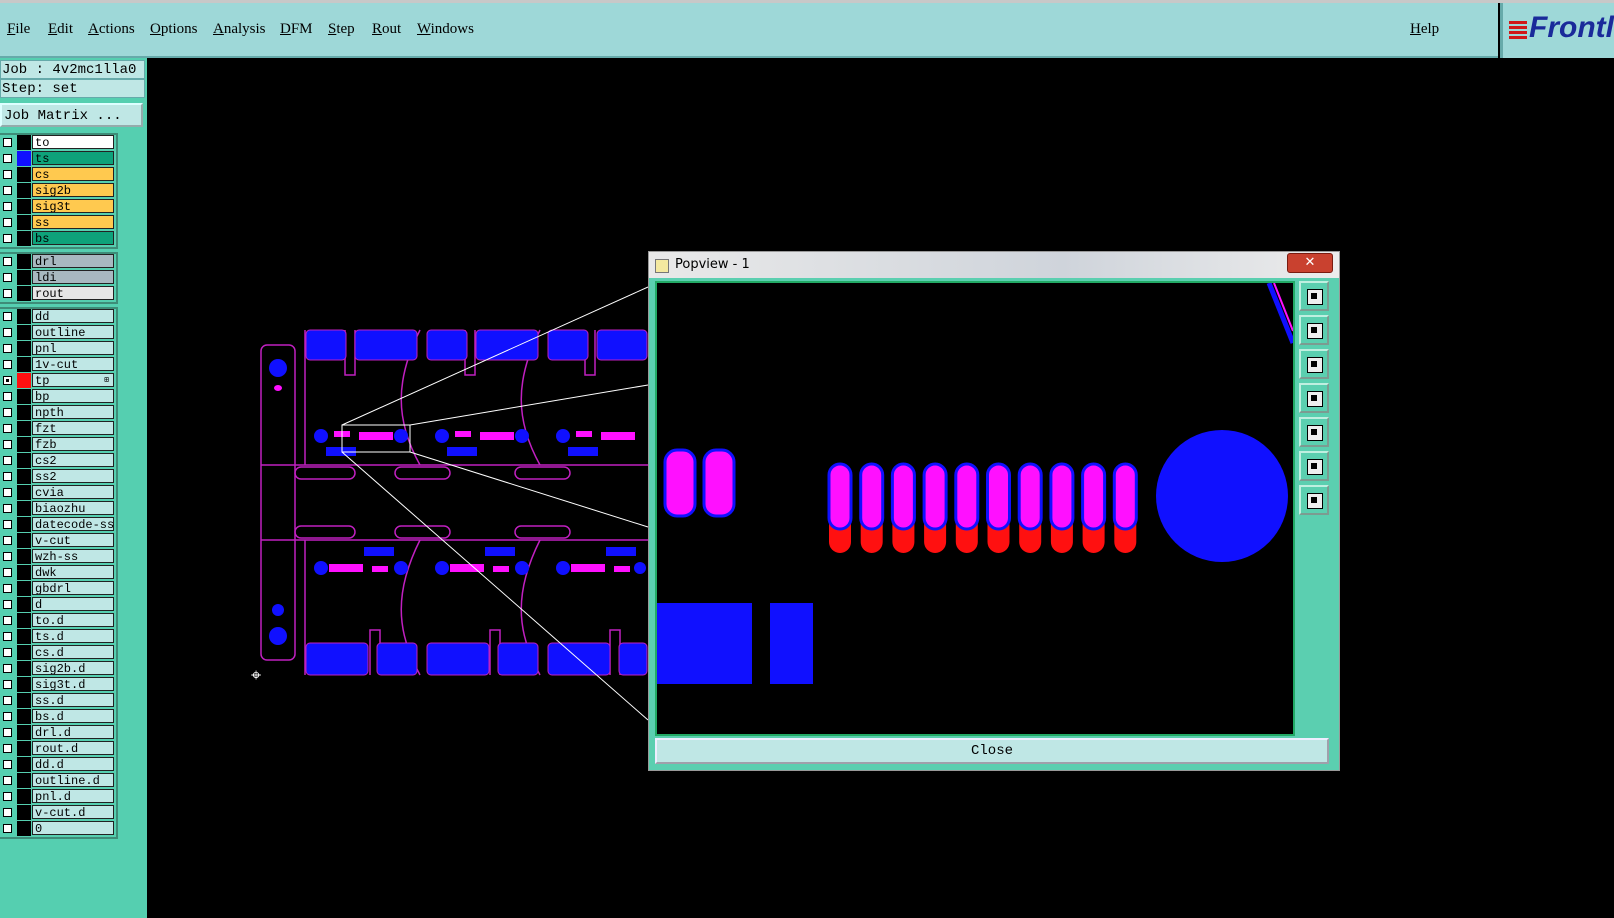 Image resolution: width=1614 pixels, height=918 pixels. I want to click on layer-row: bs, so click(58, 239).